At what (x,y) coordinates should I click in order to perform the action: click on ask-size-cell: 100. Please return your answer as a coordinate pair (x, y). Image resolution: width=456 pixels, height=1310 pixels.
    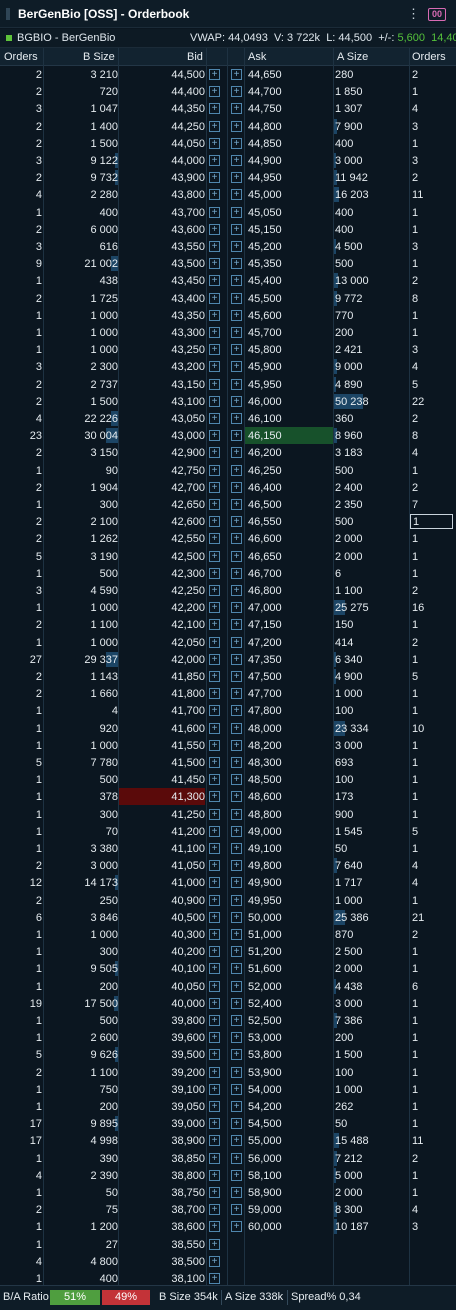
    Looking at the image, I should click on (372, 779).